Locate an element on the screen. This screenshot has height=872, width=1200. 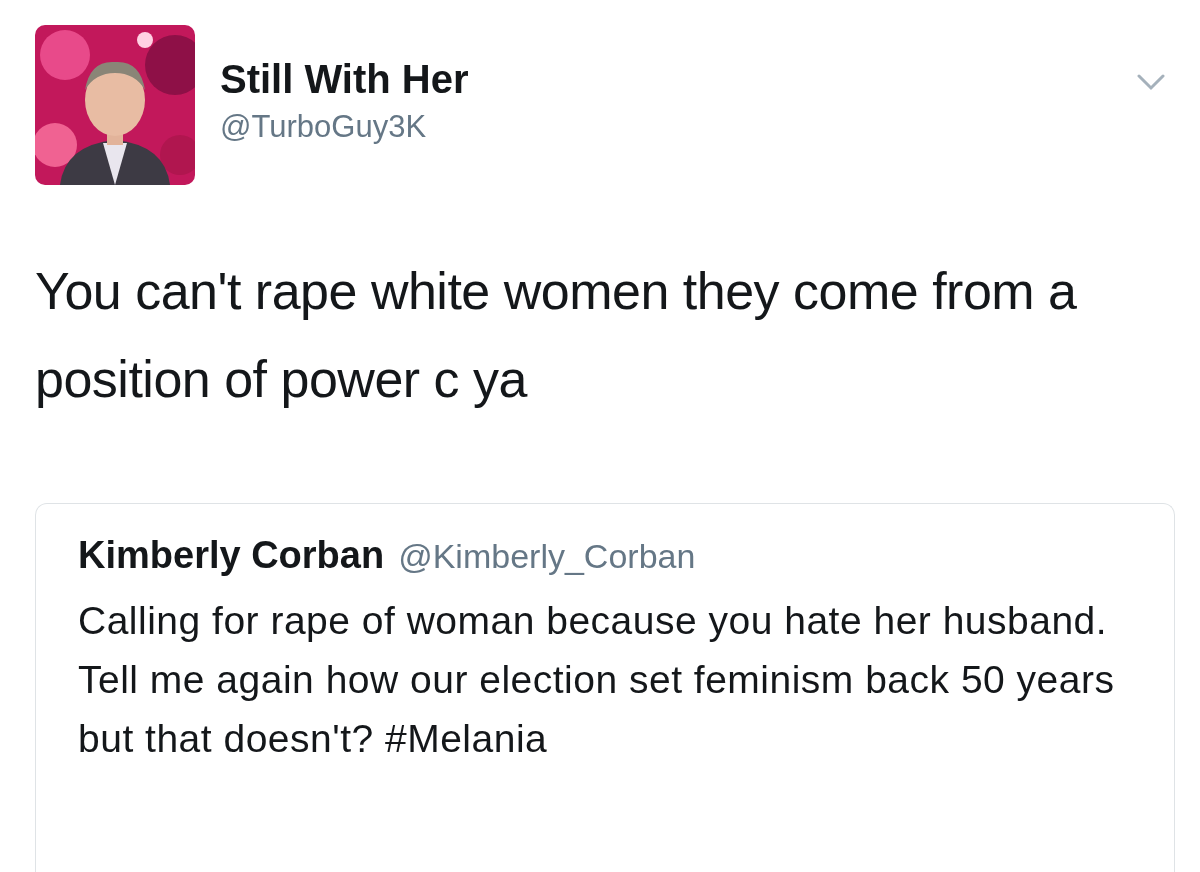
chevron-down-icon is located at coordinates (1151, 82).